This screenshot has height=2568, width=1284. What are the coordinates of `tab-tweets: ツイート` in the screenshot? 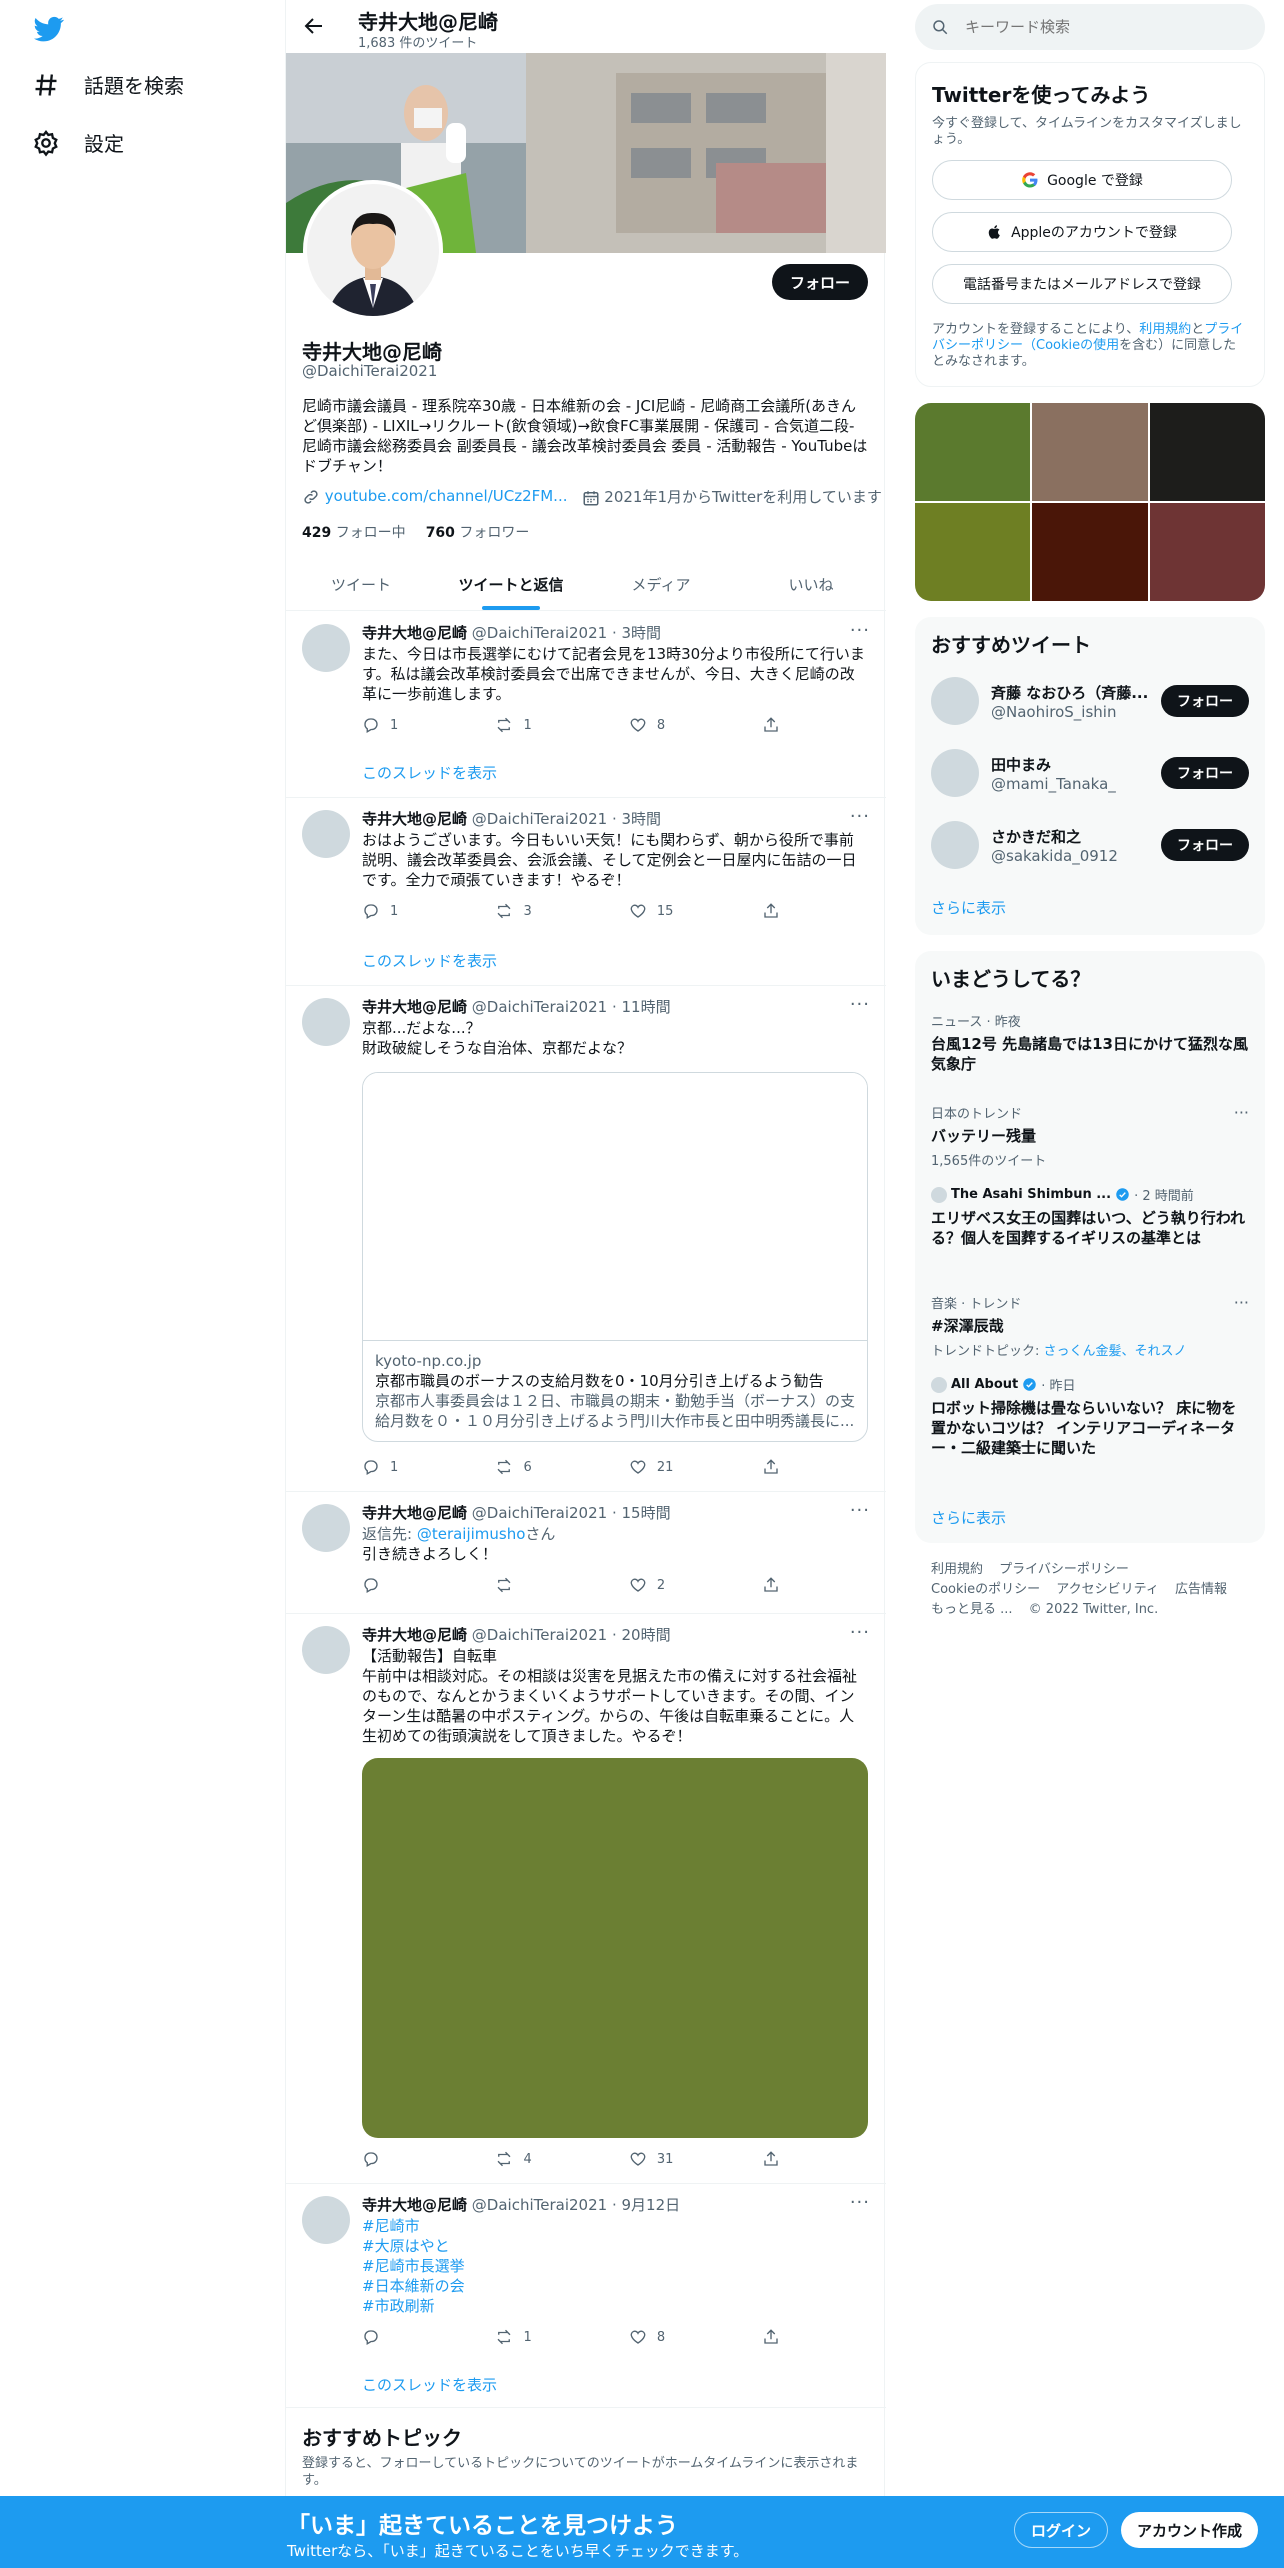 It's located at (361, 584).